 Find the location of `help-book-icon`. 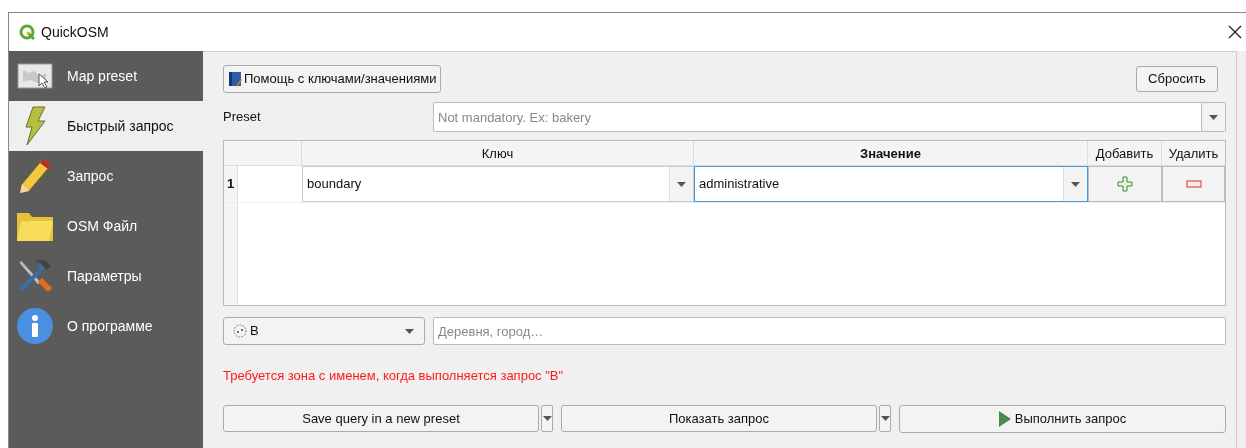

help-book-icon is located at coordinates (235, 79).